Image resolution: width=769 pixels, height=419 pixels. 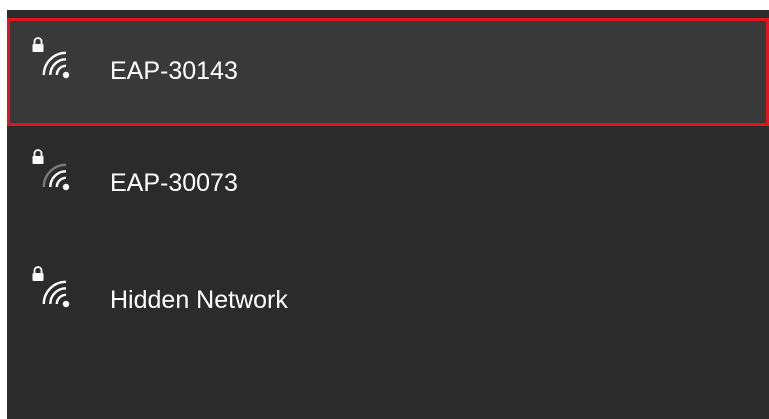 What do you see at coordinates (174, 71) in the screenshot?
I see `network-name: EAP-30143` at bounding box center [174, 71].